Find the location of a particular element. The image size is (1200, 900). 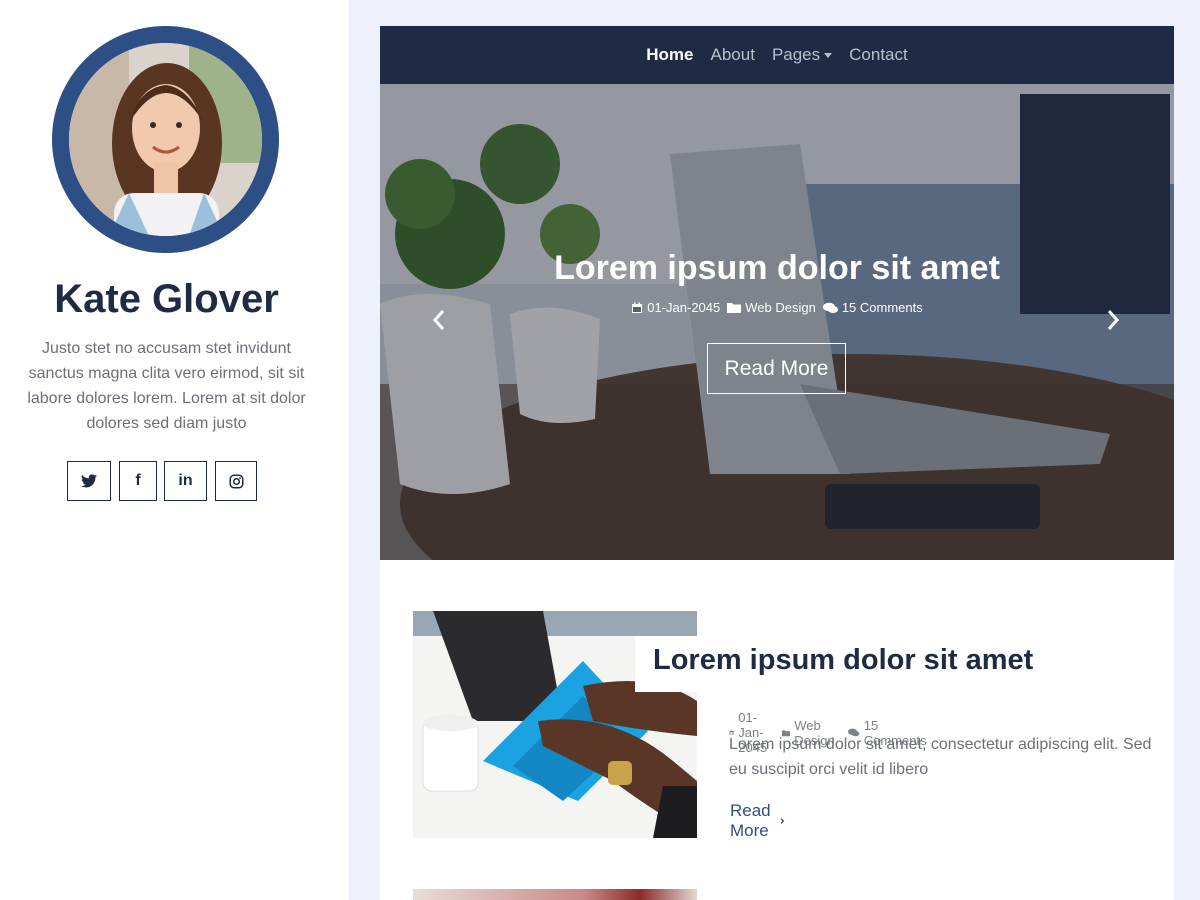

folder-icon is located at coordinates (734, 308).